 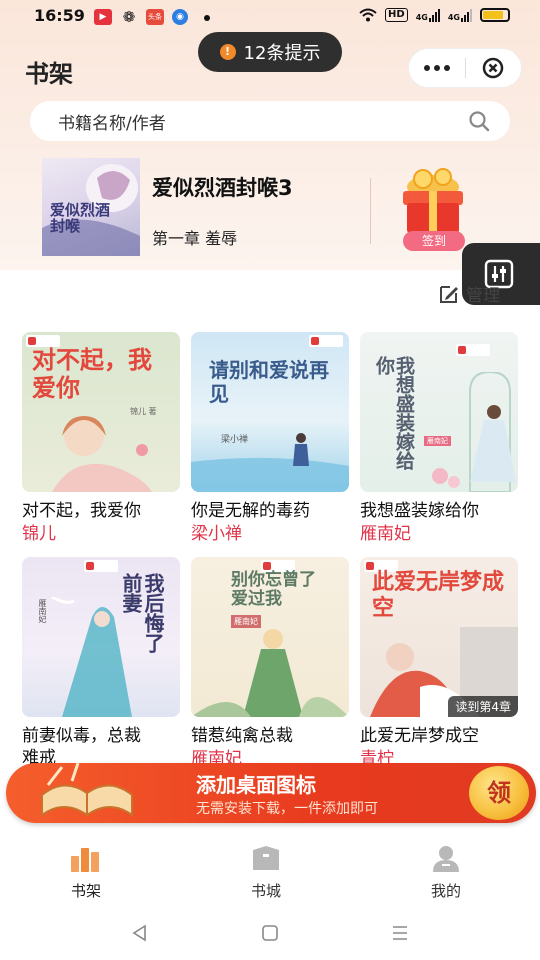 What do you see at coordinates (438, 595) in the screenshot?
I see `cover-title: 此爱无岸梦成空` at bounding box center [438, 595].